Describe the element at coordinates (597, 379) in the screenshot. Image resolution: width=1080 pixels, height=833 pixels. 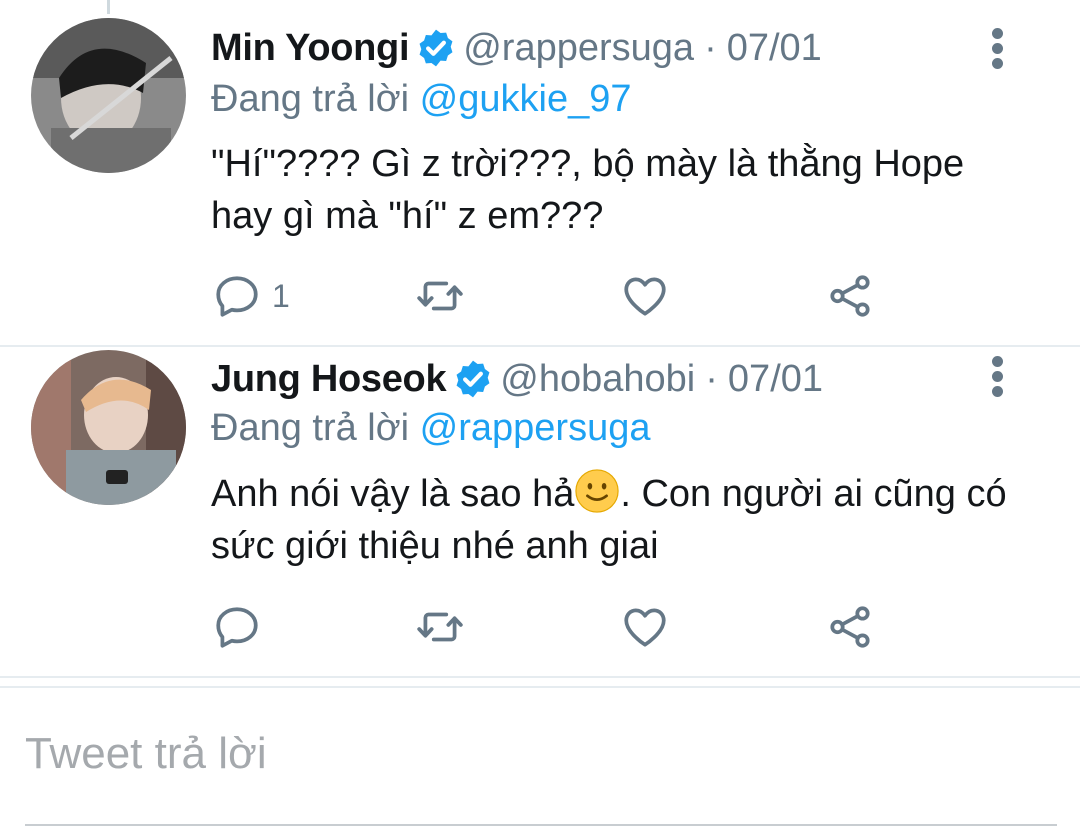
I see `user-handle: @hobahobi` at that location.